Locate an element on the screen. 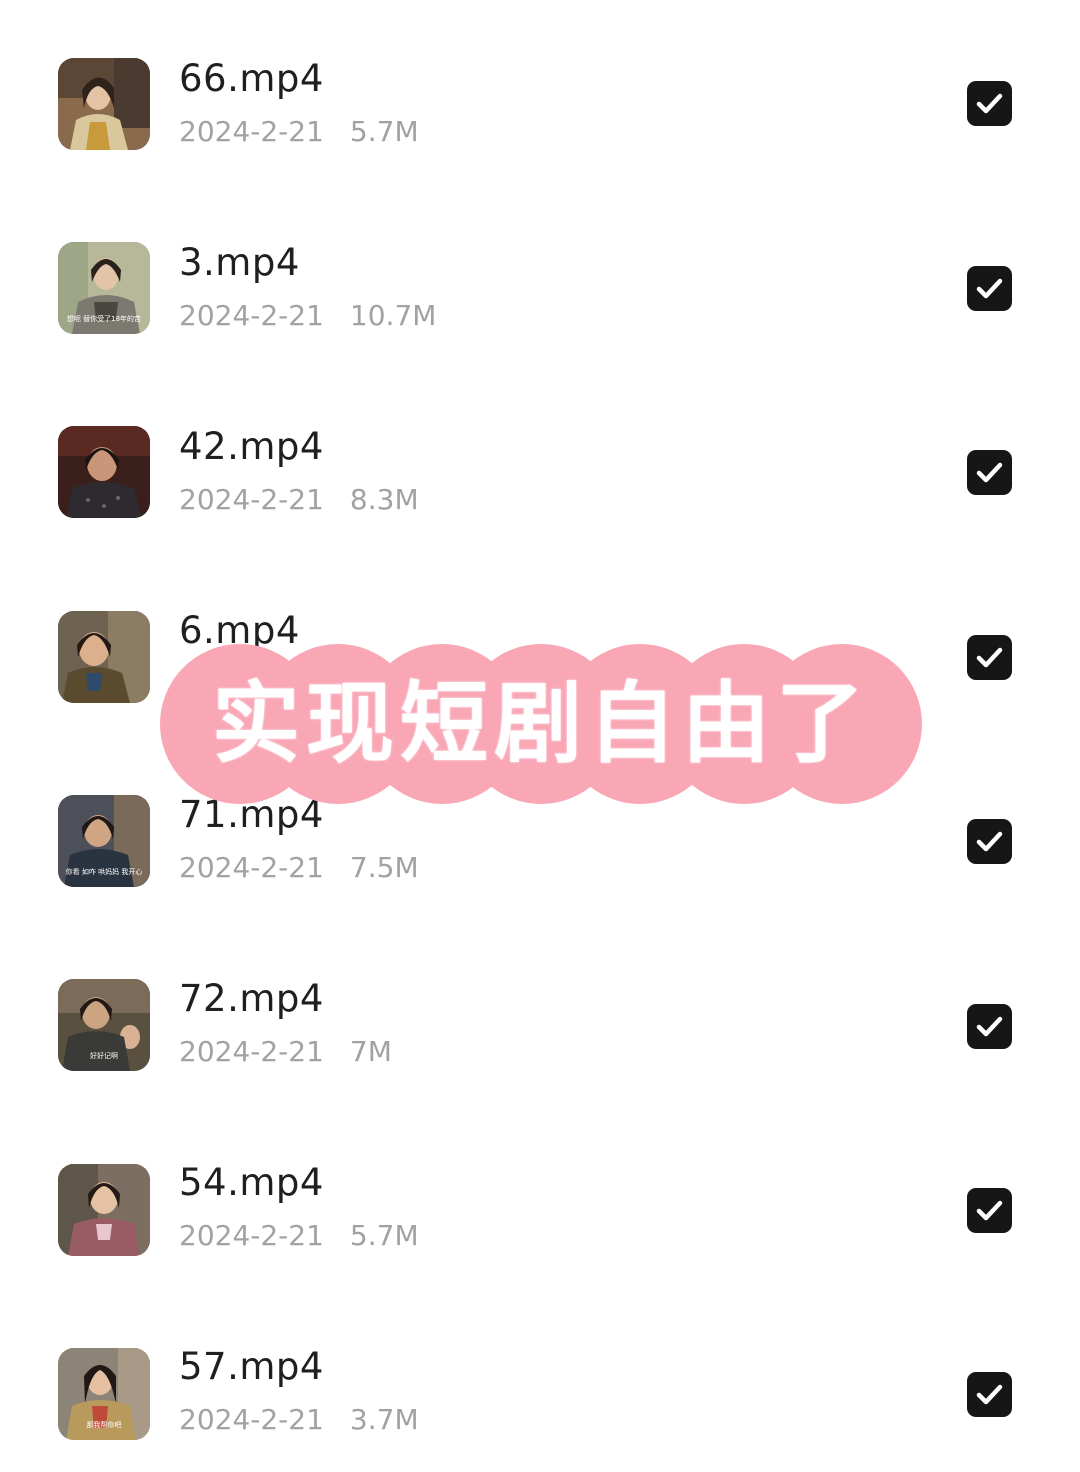  promo-banner: 实现短剧自由了 is located at coordinates (541, 724).